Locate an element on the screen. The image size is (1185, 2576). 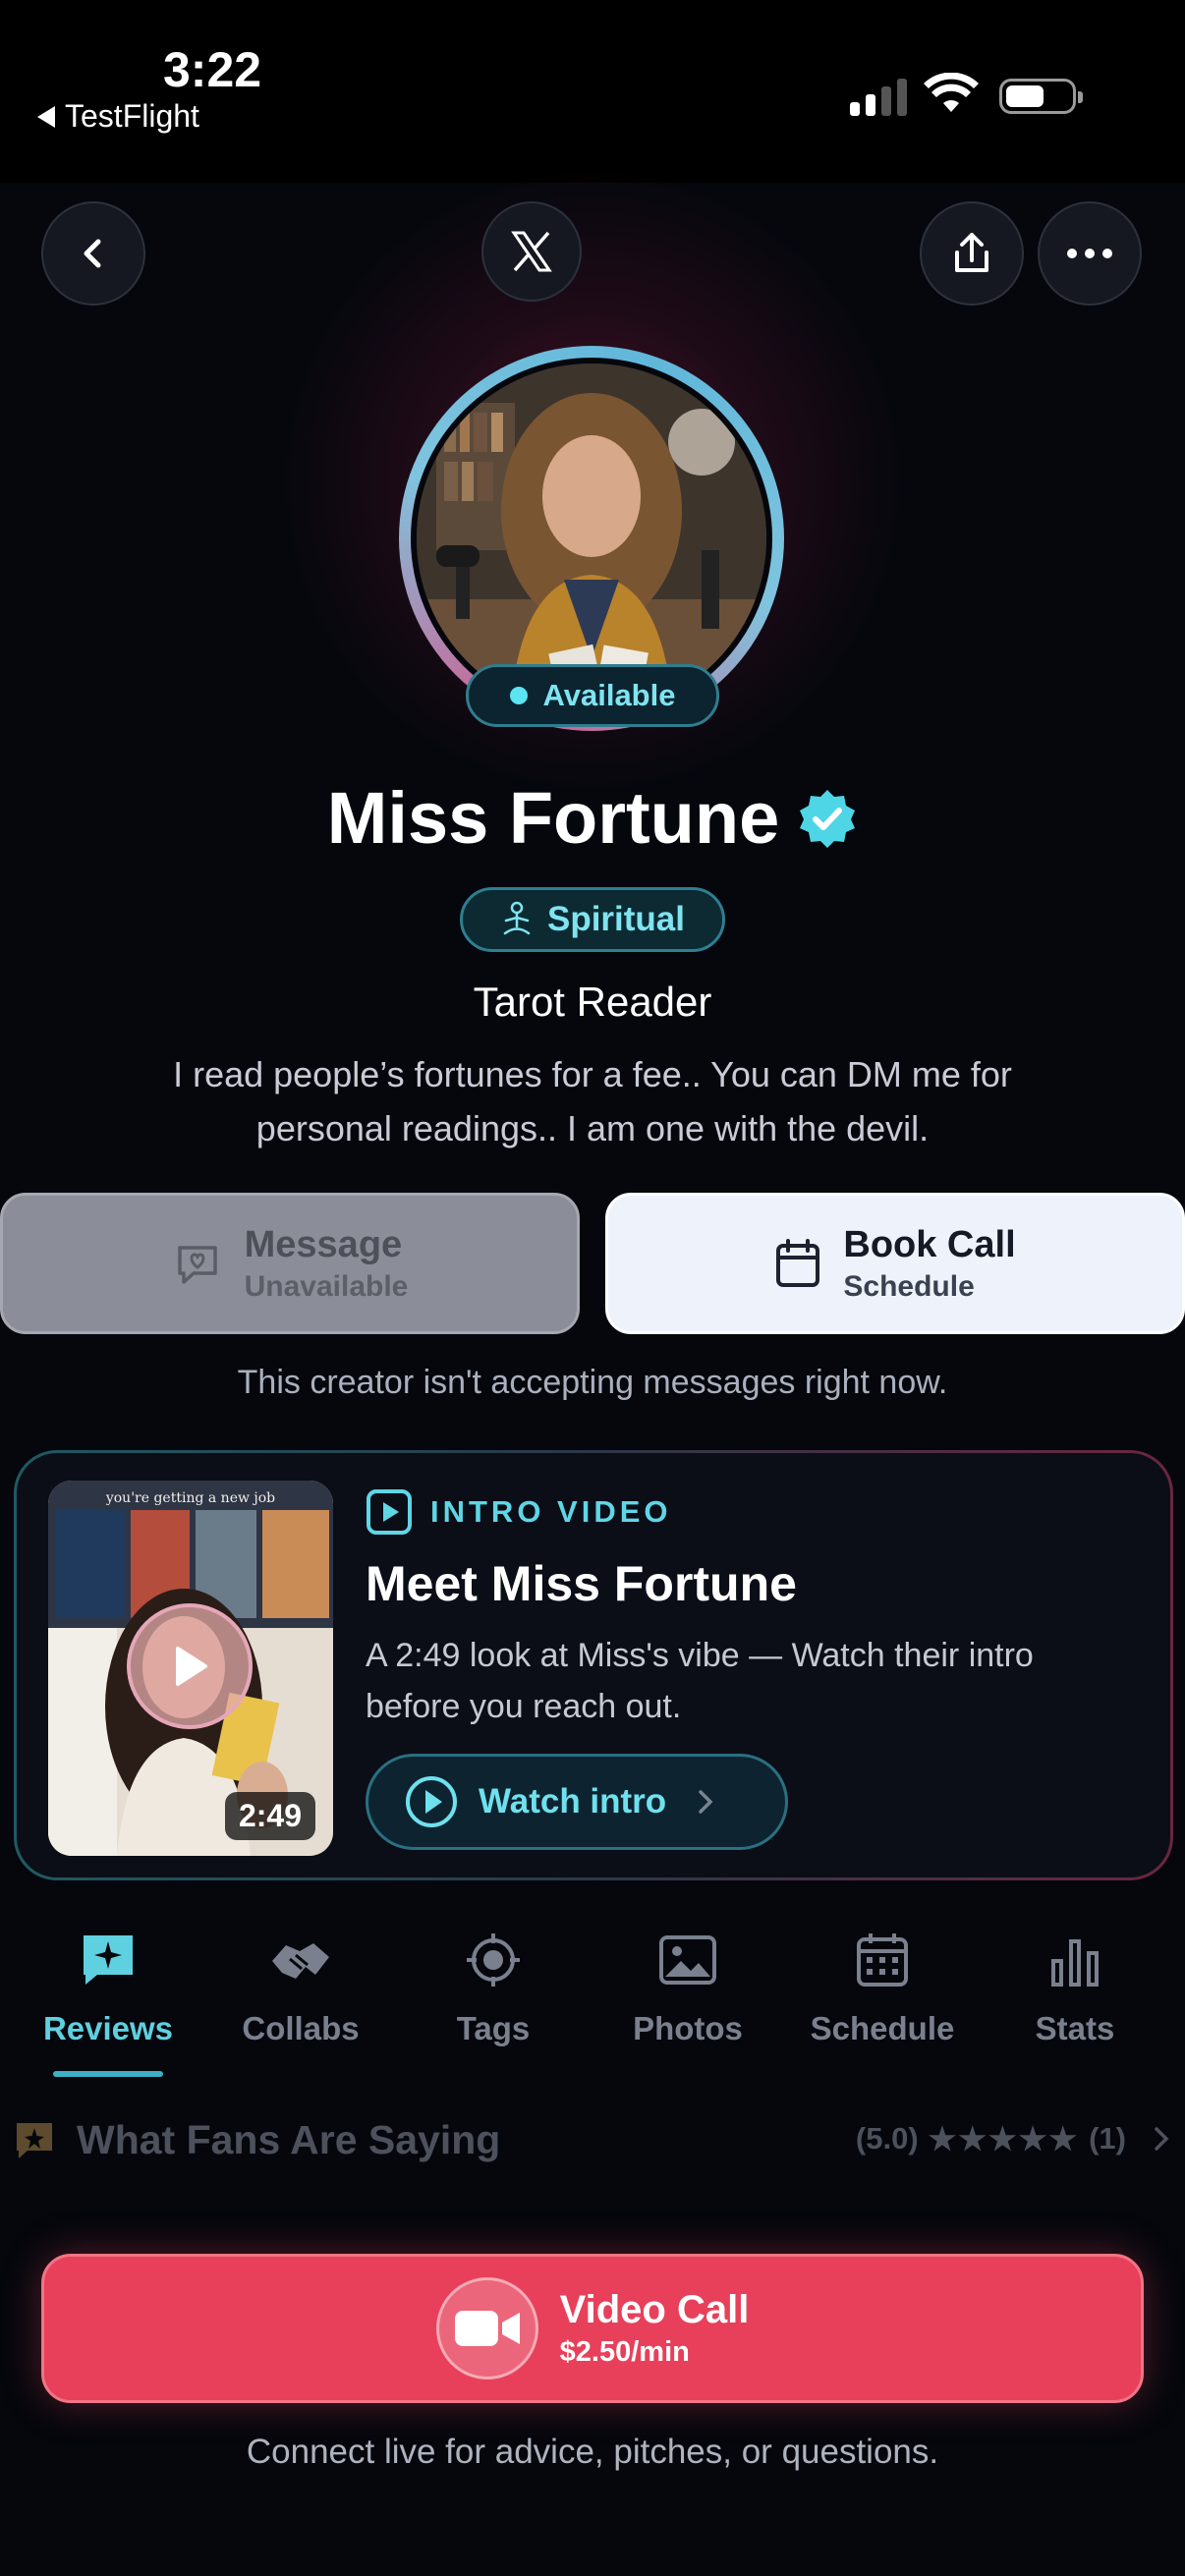
tab-collabs: Collabs is located at coordinates (301, 1989).